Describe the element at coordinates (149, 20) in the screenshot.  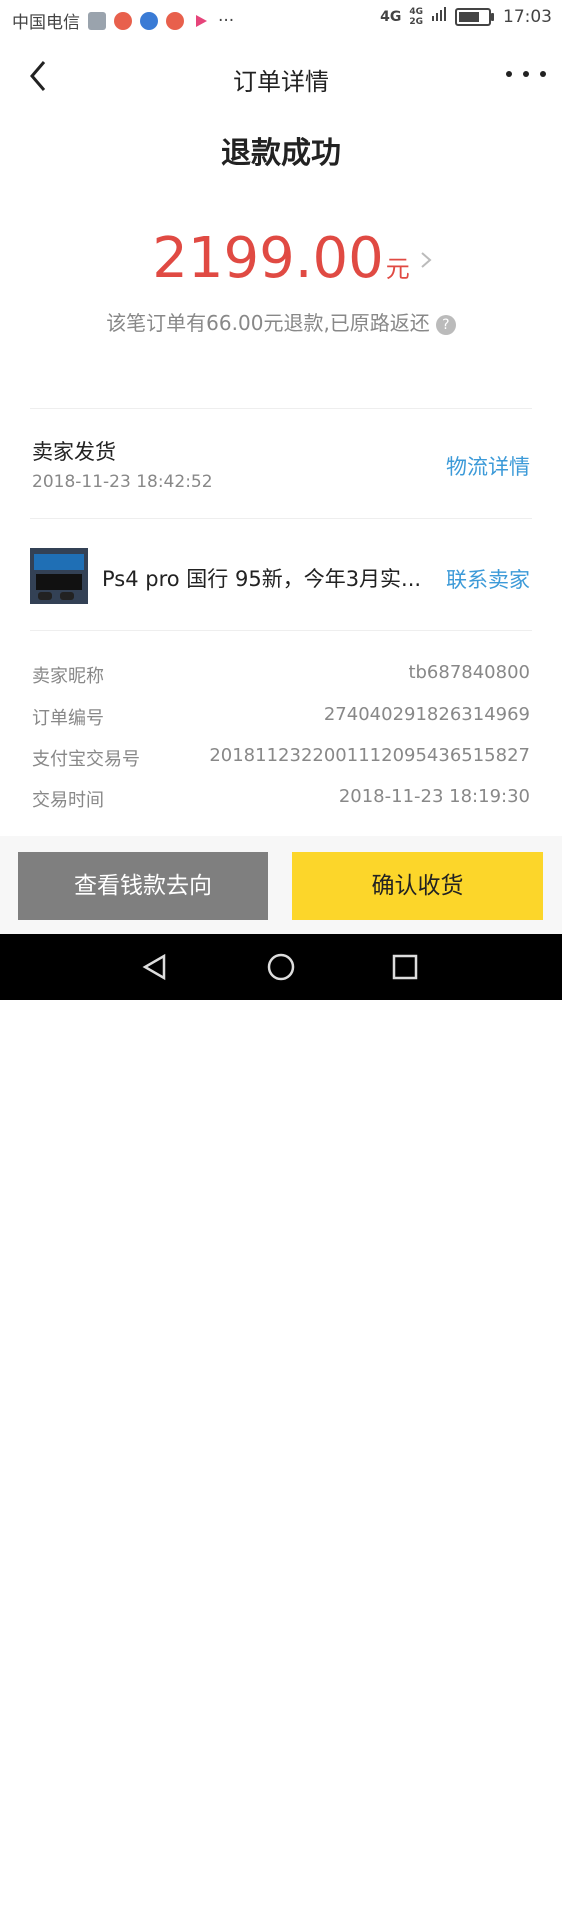
I see `baidu-app-icon` at that location.